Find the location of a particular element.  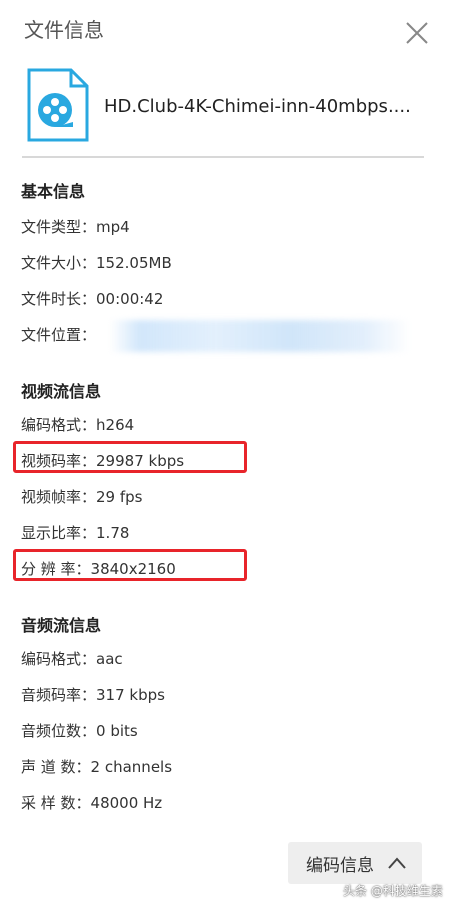

divider is located at coordinates (223, 157).